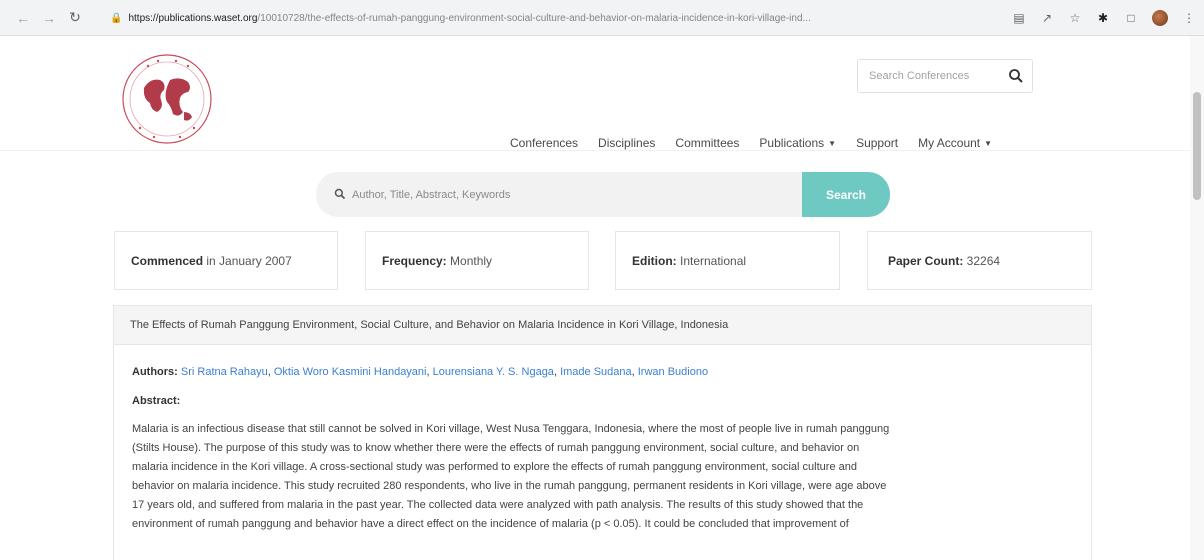 Image resolution: width=1204 pixels, height=560 pixels. I want to click on nav-publications-label: Publications, so click(792, 143).